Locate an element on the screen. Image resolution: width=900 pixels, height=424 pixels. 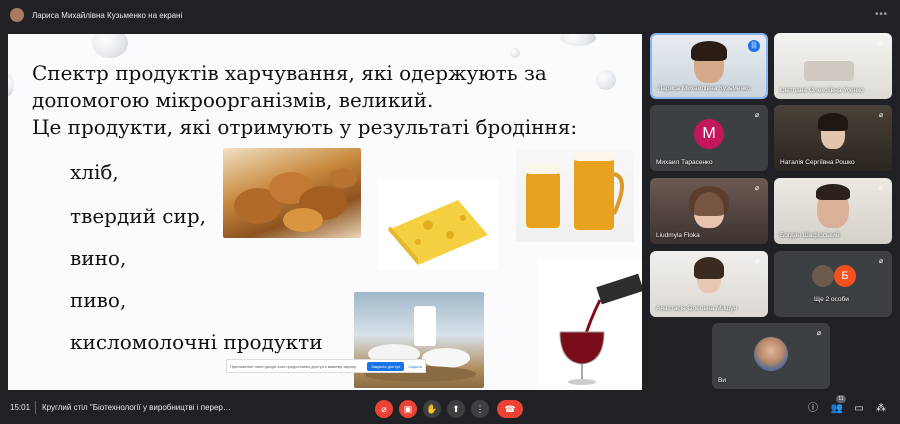
participant-name: Світлана Олексіївна Усенко is located at coordinates (822, 90).